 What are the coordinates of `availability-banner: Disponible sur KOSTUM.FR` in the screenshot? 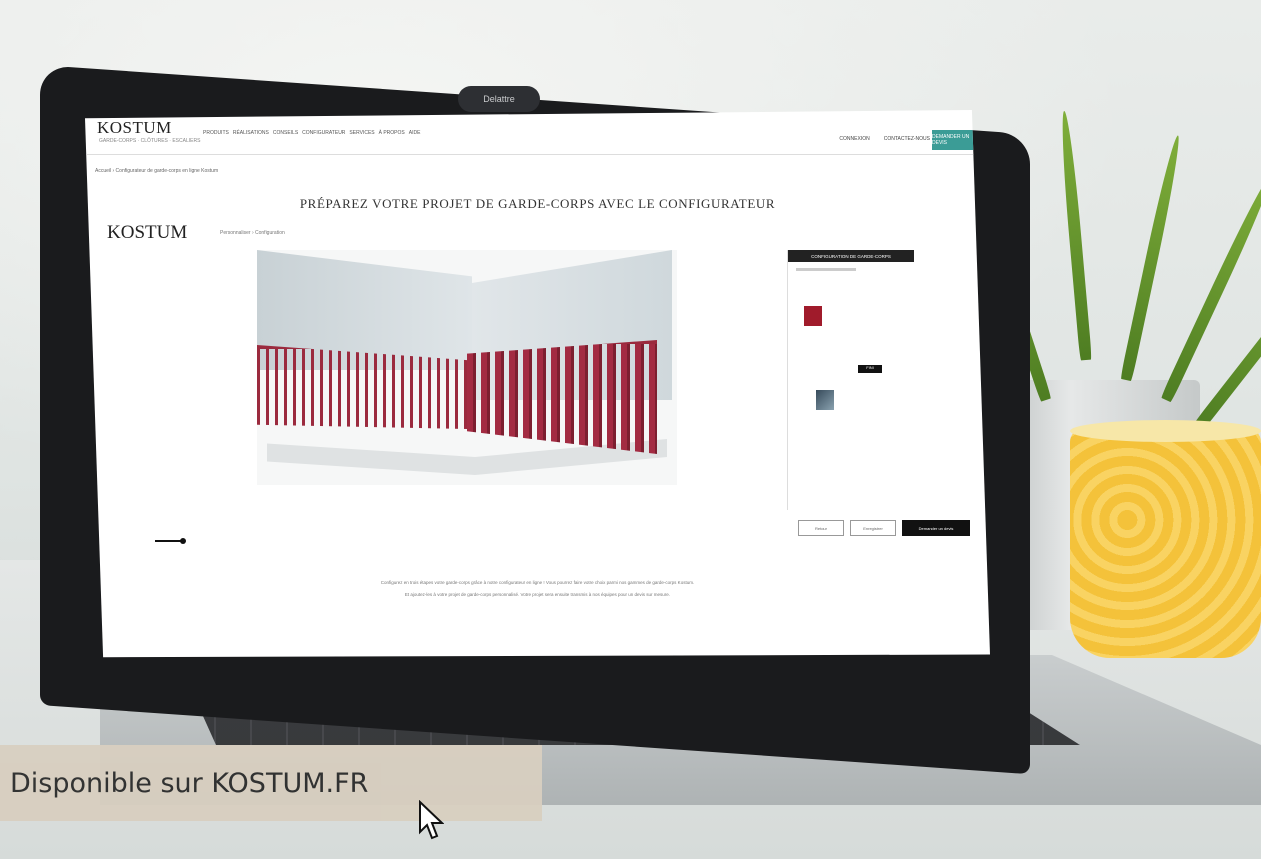 It's located at (271, 783).